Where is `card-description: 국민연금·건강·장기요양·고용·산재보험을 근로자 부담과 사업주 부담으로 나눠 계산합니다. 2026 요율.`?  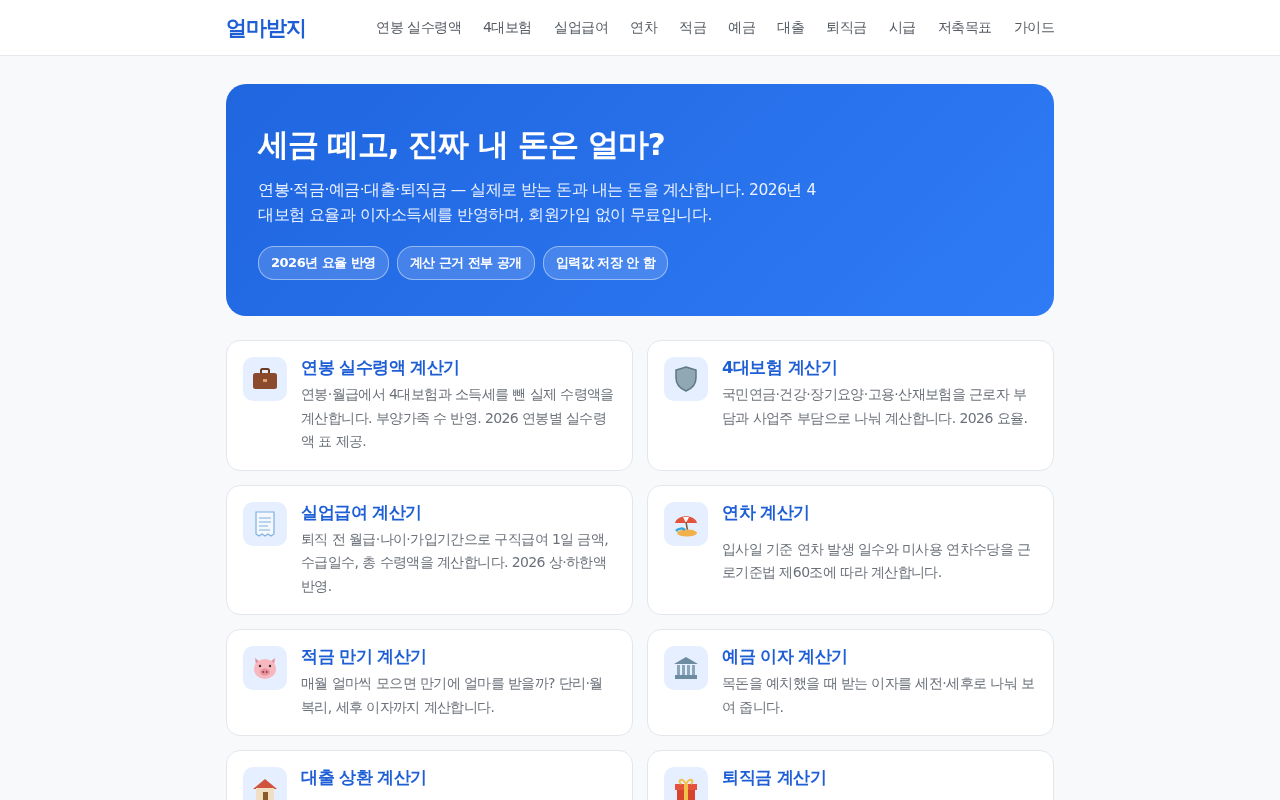
card-description: 국민연금·건강·장기요양·고용·산재보험을 근로자 부담과 사업주 부담으로 나눠 계산합니다. 2026 요율. is located at coordinates (875, 406).